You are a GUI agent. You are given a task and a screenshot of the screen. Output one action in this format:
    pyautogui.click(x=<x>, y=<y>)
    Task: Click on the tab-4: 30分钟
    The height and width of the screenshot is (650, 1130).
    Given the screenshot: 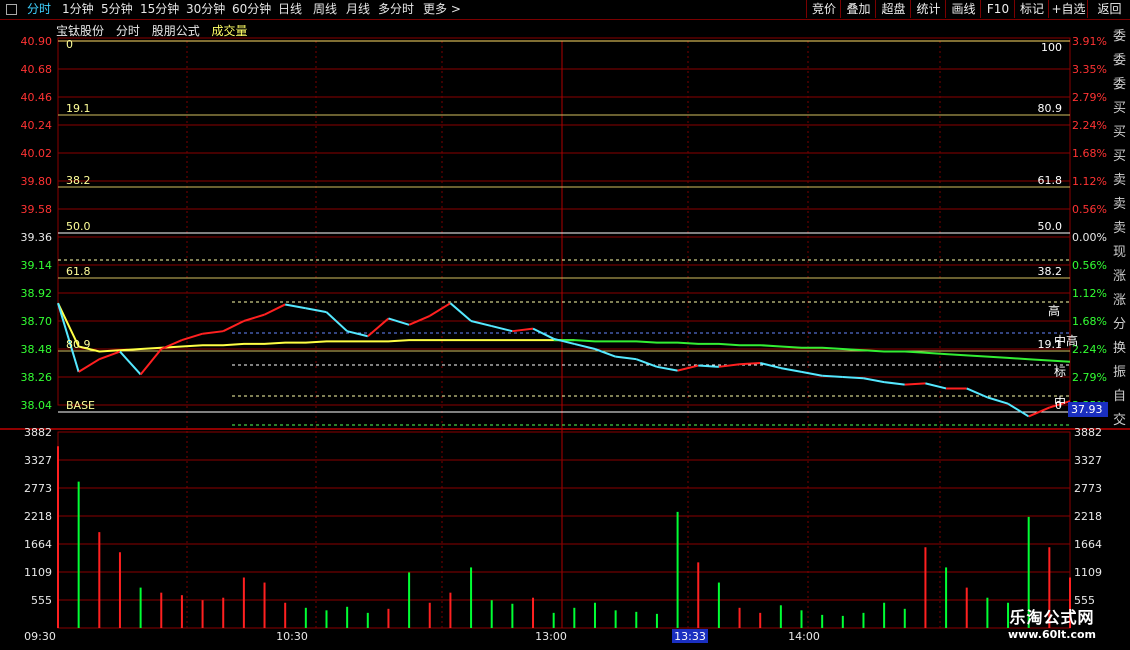 What is the action you would take?
    pyautogui.click(x=205, y=9)
    